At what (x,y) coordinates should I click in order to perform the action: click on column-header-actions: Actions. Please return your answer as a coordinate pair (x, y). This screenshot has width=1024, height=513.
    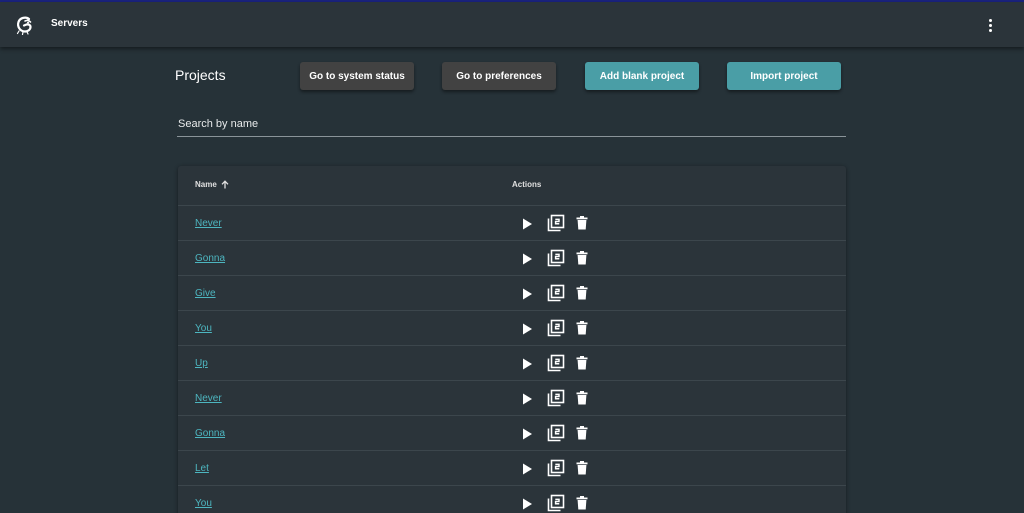
    Looking at the image, I should click on (527, 184).